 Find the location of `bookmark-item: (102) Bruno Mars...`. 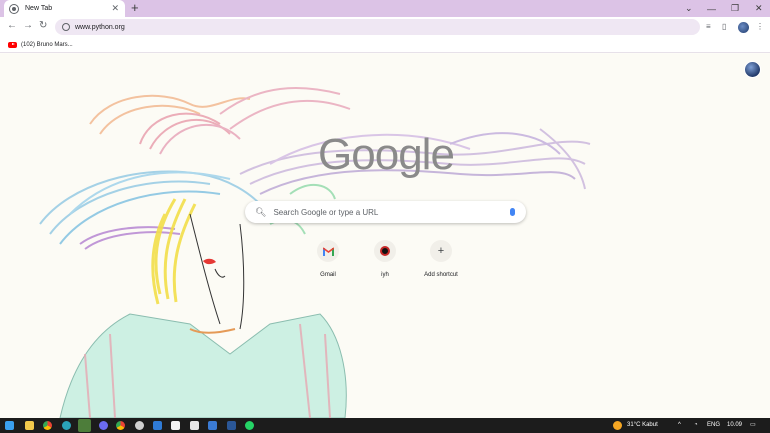

bookmark-item: (102) Bruno Mars... is located at coordinates (47, 45).